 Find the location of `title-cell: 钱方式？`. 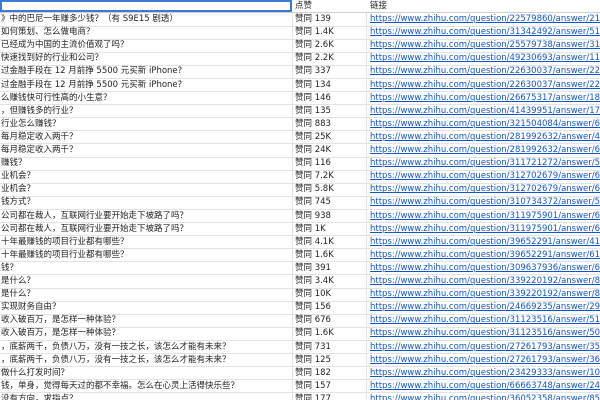

title-cell: 钱方式？ is located at coordinates (146, 202).